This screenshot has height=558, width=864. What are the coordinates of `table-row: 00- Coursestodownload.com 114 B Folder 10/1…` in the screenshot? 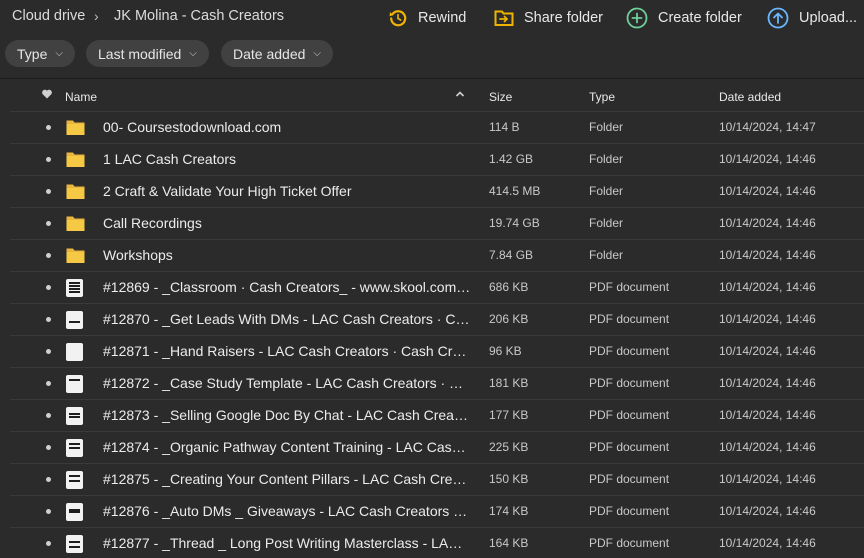 It's located at (437, 126).